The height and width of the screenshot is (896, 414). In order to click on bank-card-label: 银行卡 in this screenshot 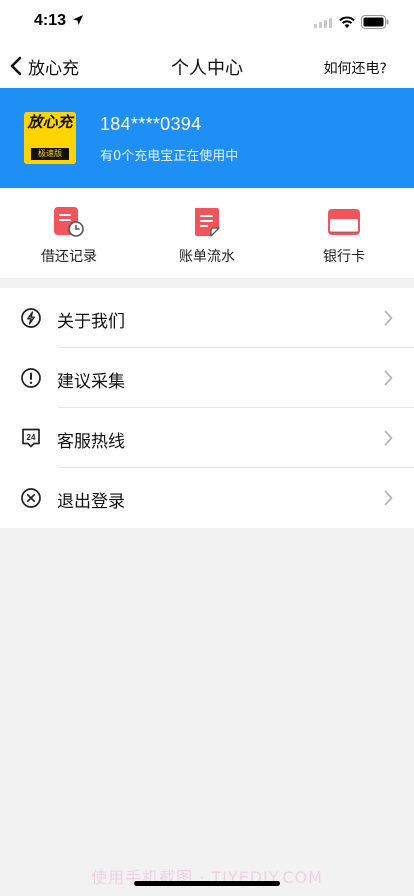, I will do `click(344, 257)`.